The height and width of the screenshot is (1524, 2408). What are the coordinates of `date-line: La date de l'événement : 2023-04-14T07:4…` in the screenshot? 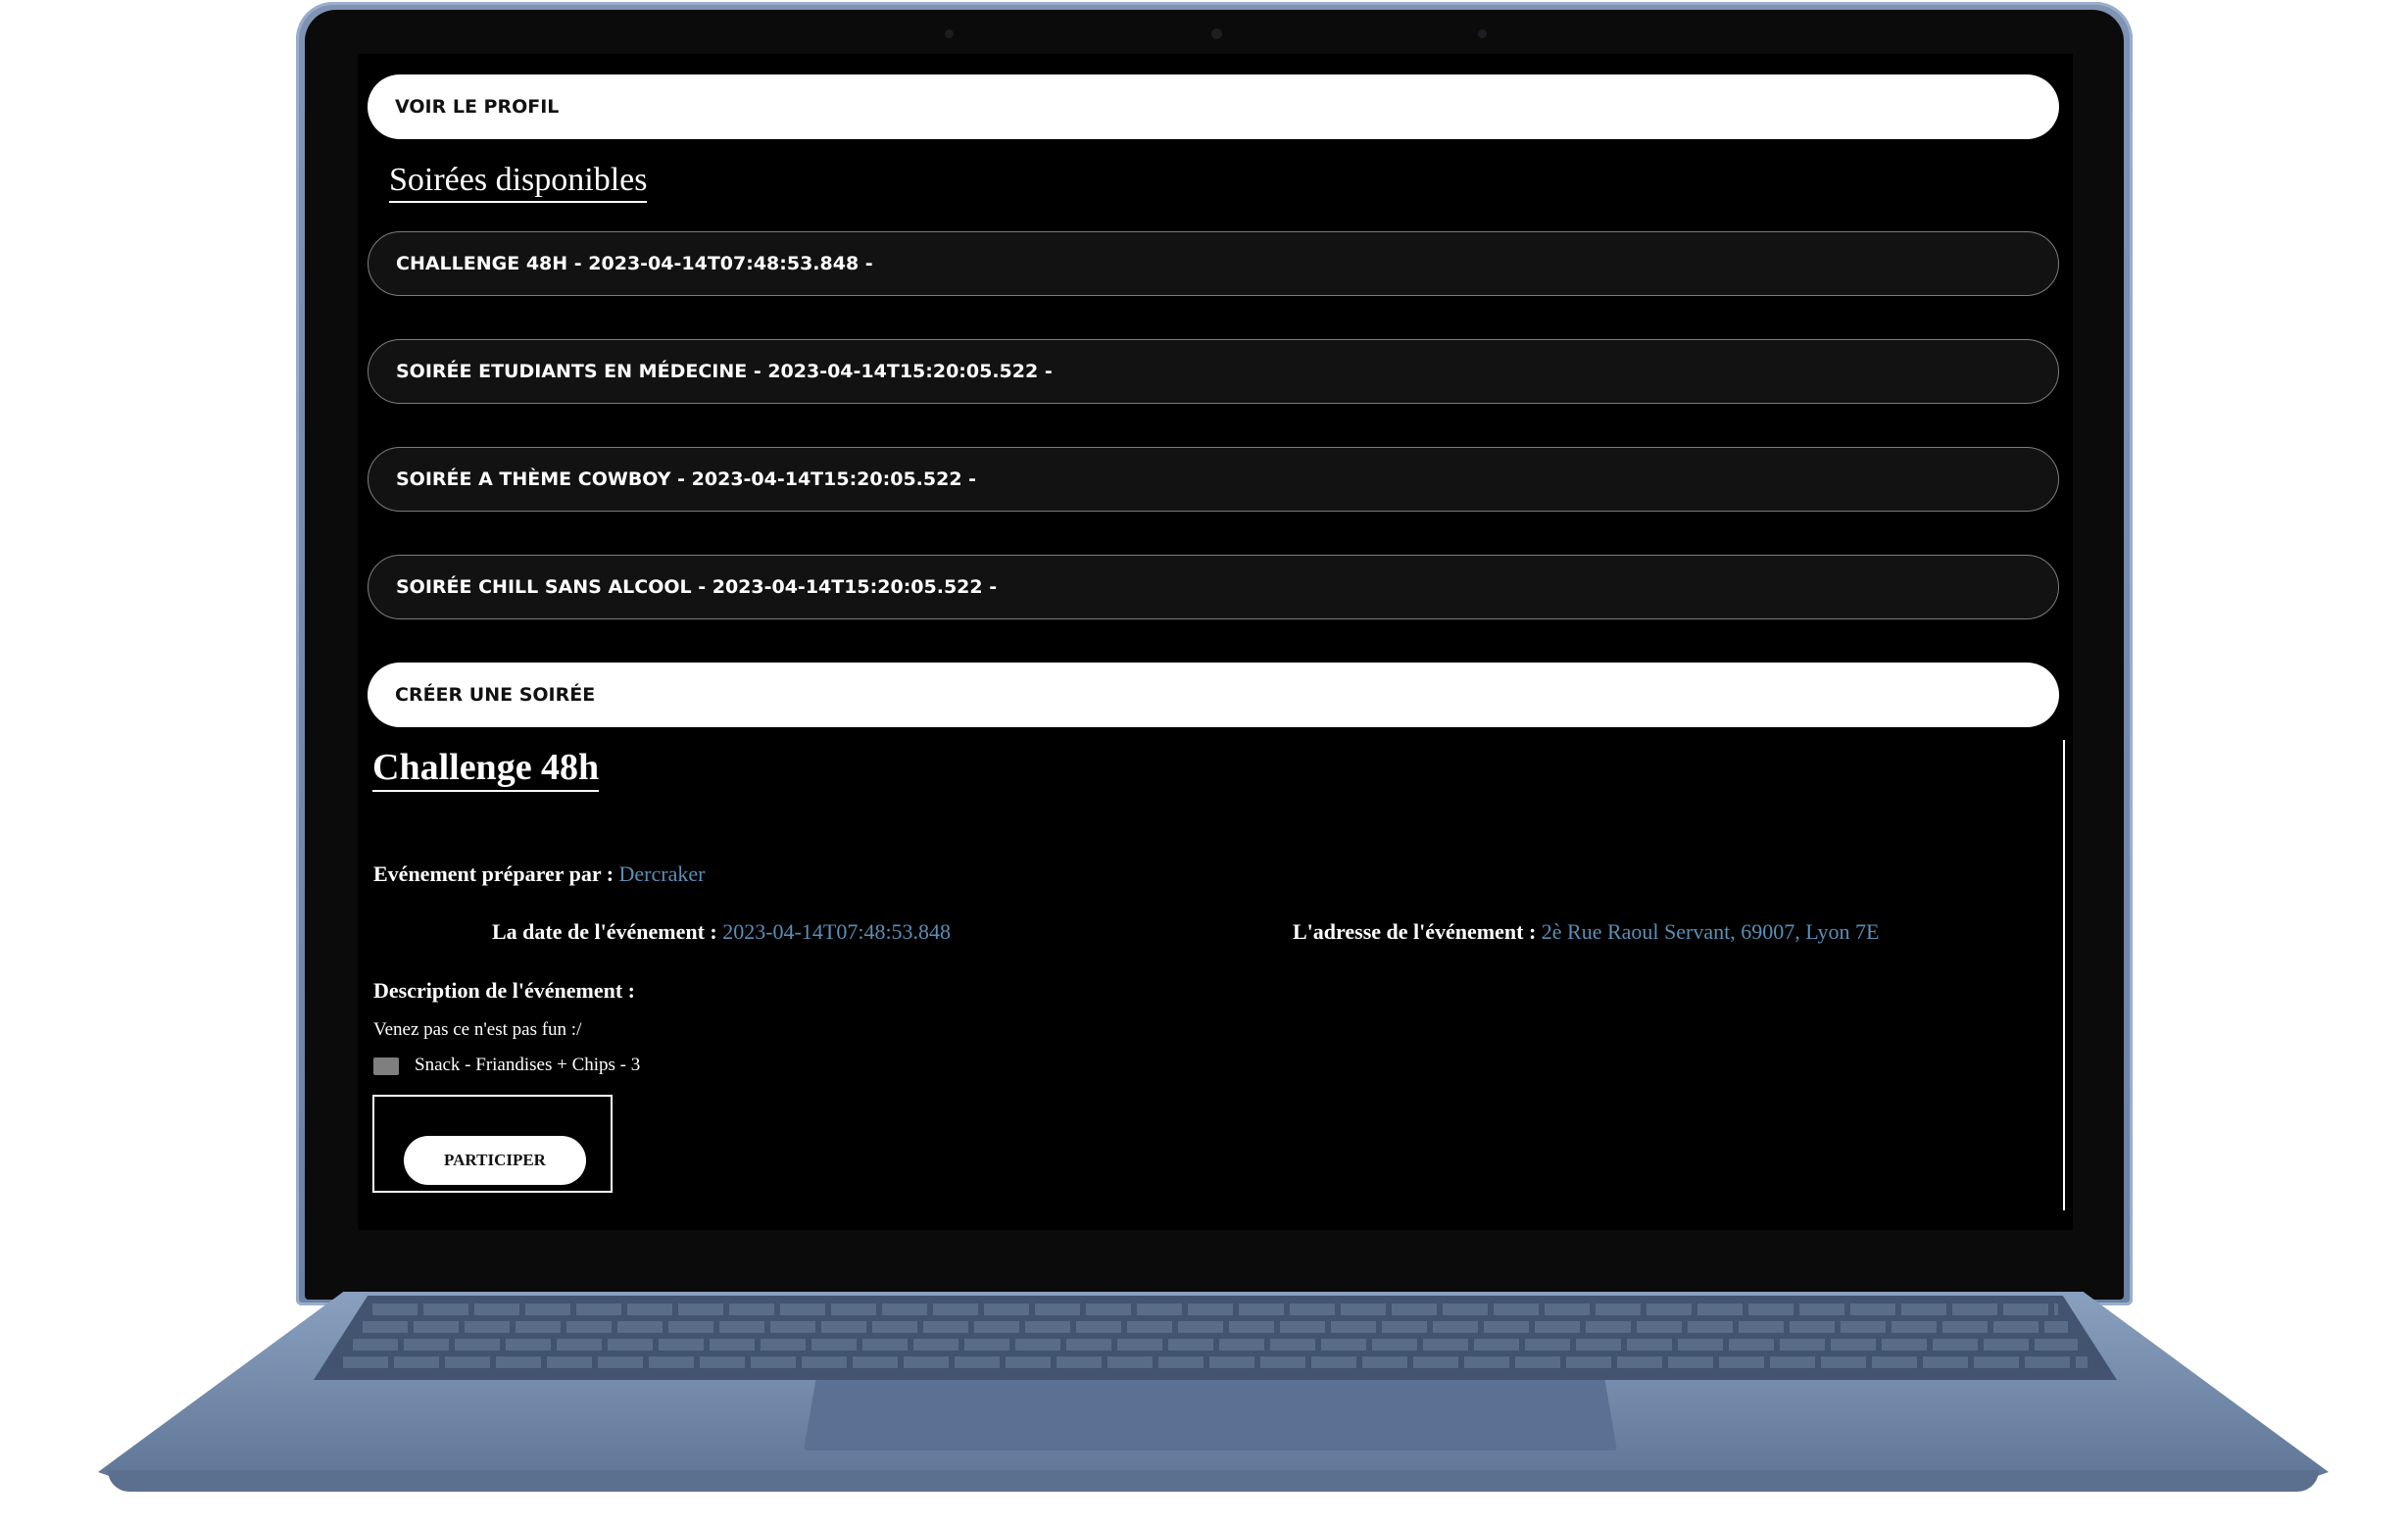 It's located at (721, 932).